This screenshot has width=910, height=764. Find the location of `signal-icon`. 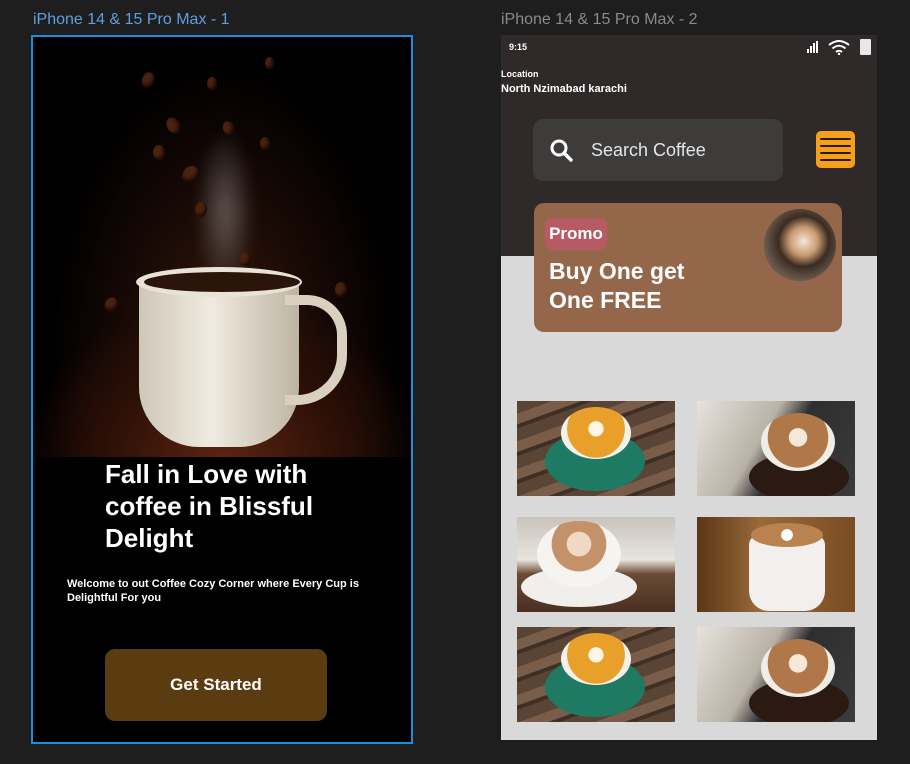

signal-icon is located at coordinates (812, 47).